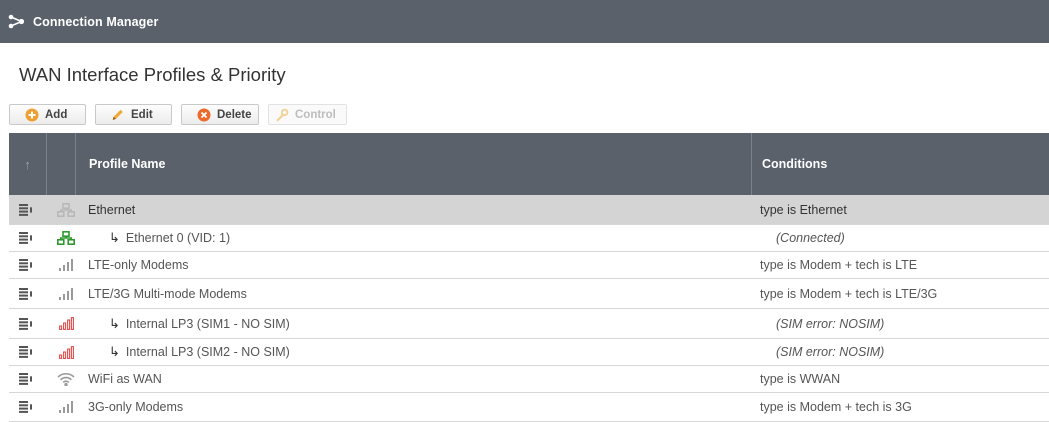 This screenshot has width=1049, height=422. What do you see at coordinates (118, 115) in the screenshot?
I see `pencil-icon` at bounding box center [118, 115].